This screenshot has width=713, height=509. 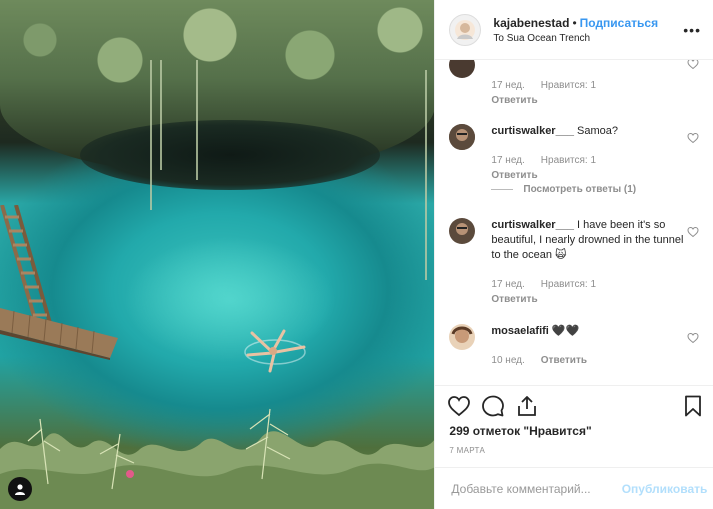 I want to click on post-actions: 299 отметок "Нравится" 7 МАРТА, so click(x=574, y=420).